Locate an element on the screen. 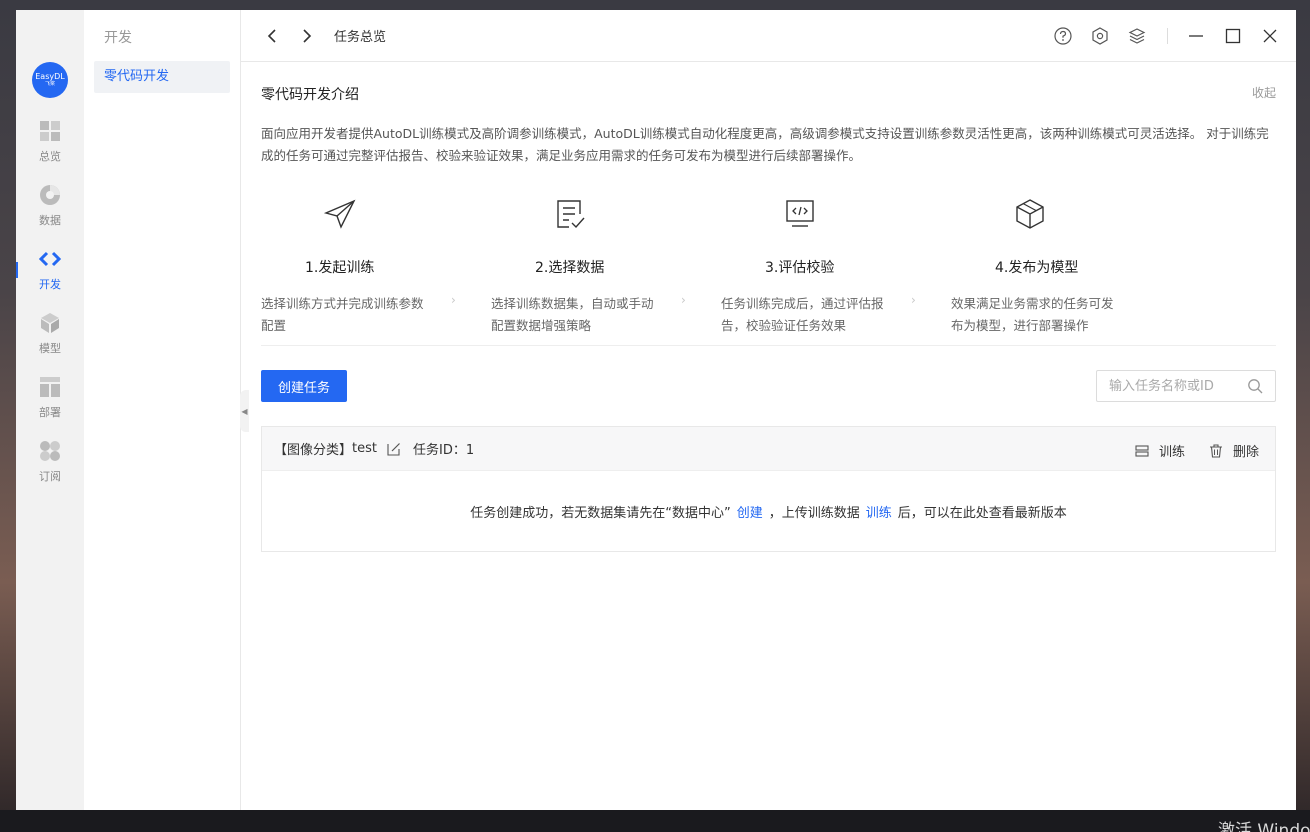  rail-item-deploy: 部署 is located at coordinates (50, 398).